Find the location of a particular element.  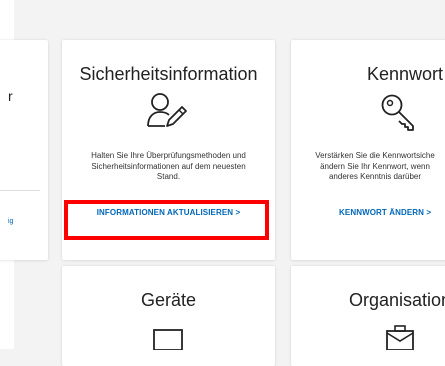

devices-title: Geräte is located at coordinates (168, 300).